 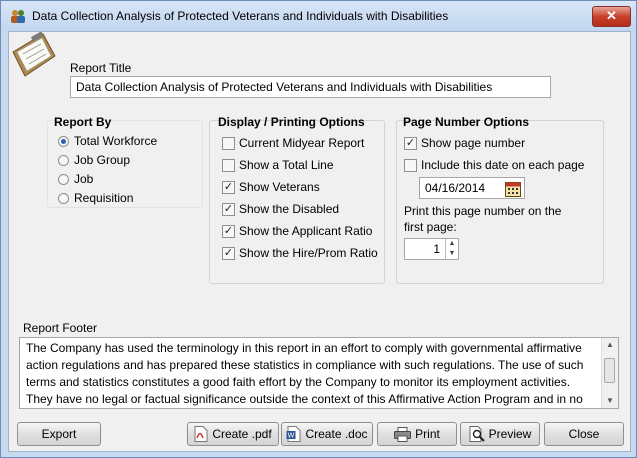 I want to click on scroll-down-icon: ▼, so click(x=610, y=401).